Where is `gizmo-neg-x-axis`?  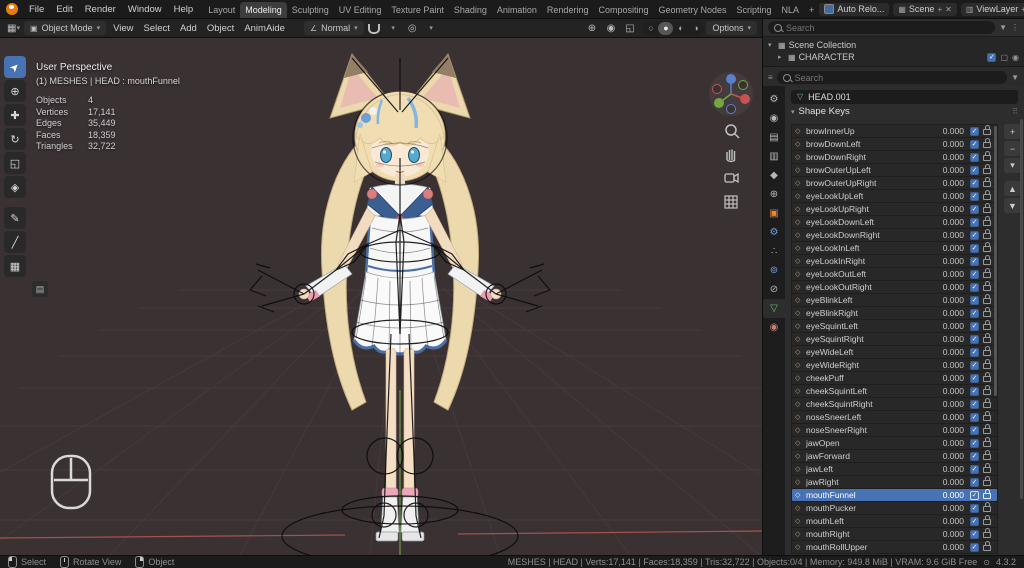
gizmo-neg-x-axis is located at coordinates (717, 89).